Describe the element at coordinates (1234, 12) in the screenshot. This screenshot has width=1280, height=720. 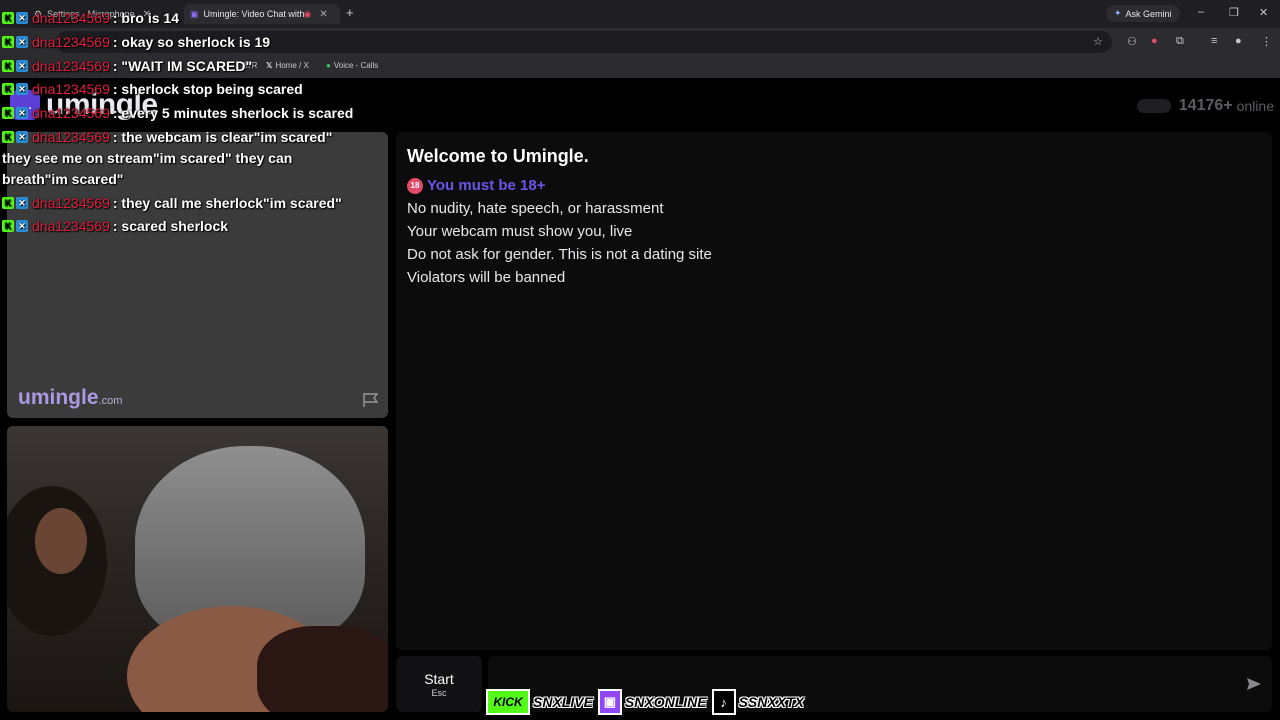
I see `maximize-button: ❐` at that location.